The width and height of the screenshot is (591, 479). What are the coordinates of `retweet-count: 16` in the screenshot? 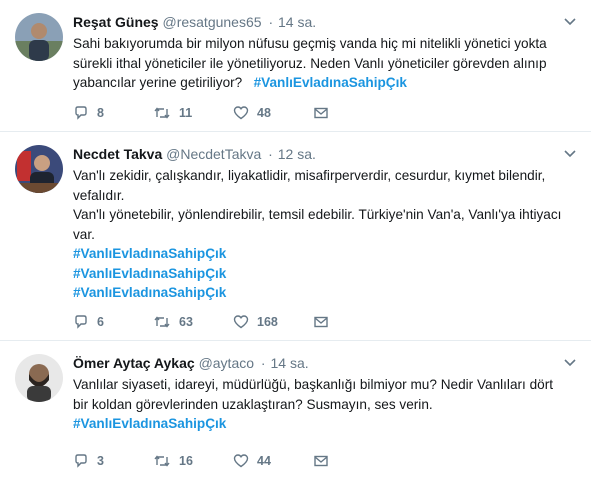 It's located at (186, 461).